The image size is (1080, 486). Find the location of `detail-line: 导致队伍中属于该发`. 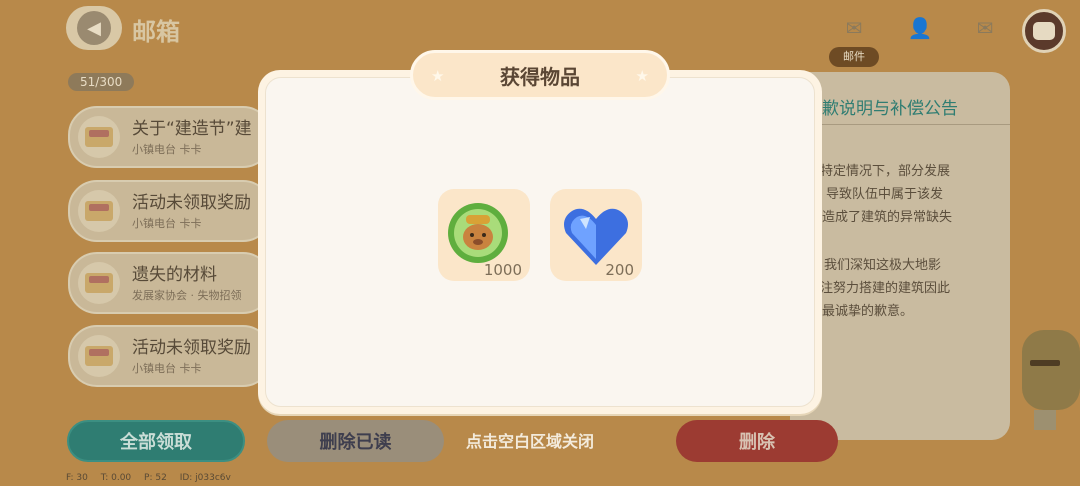

detail-line: 导致队伍中属于该发 is located at coordinates (885, 194).